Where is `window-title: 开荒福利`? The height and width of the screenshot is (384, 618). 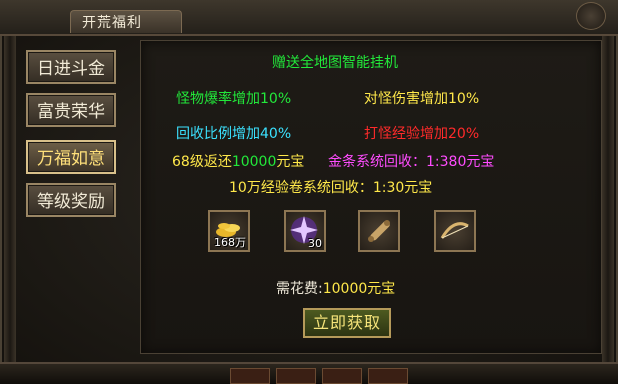
window-title: 开荒福利 is located at coordinates (112, 23).